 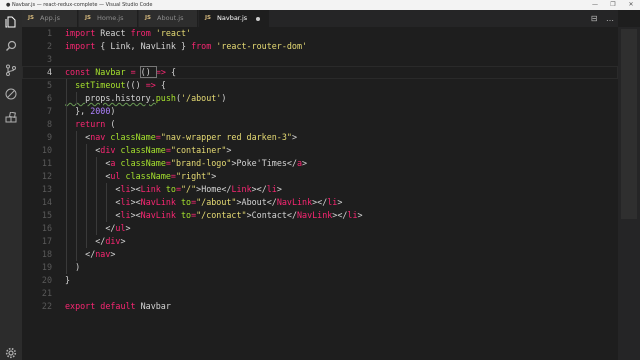 I want to click on line-number: 4, so click(x=49, y=72).